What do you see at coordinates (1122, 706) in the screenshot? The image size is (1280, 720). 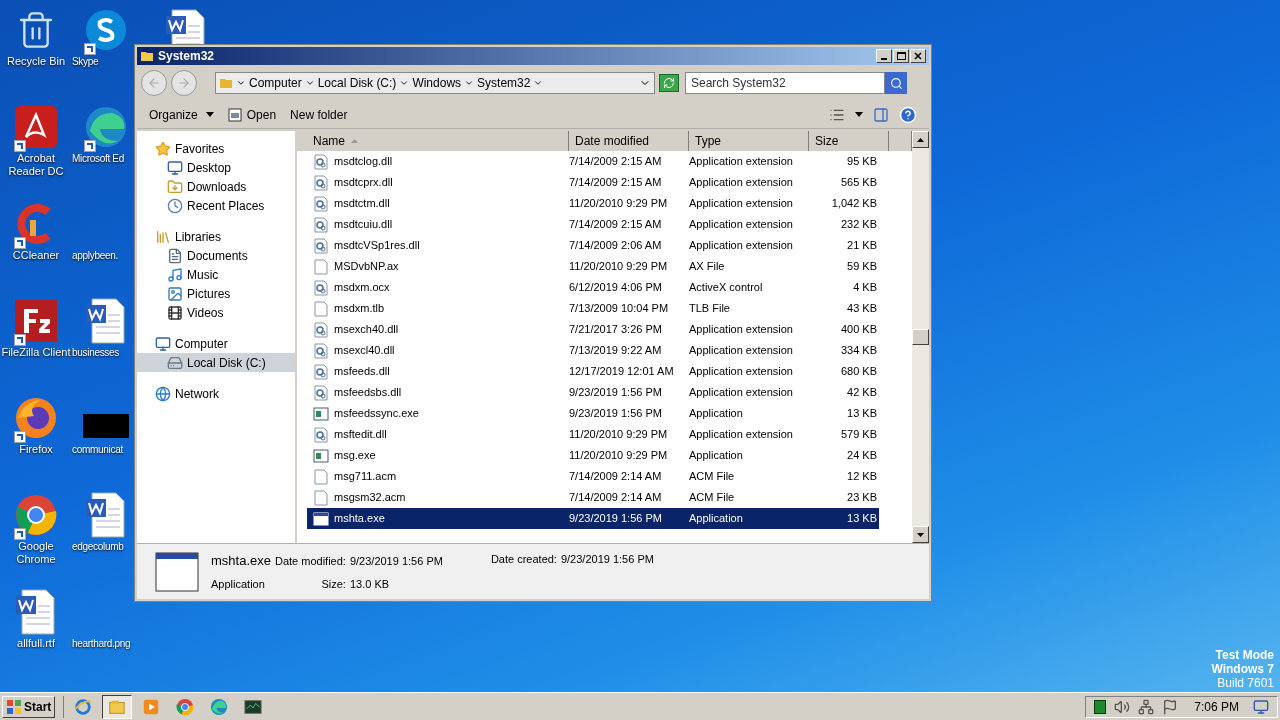 I see `speaker-icon` at bounding box center [1122, 706].